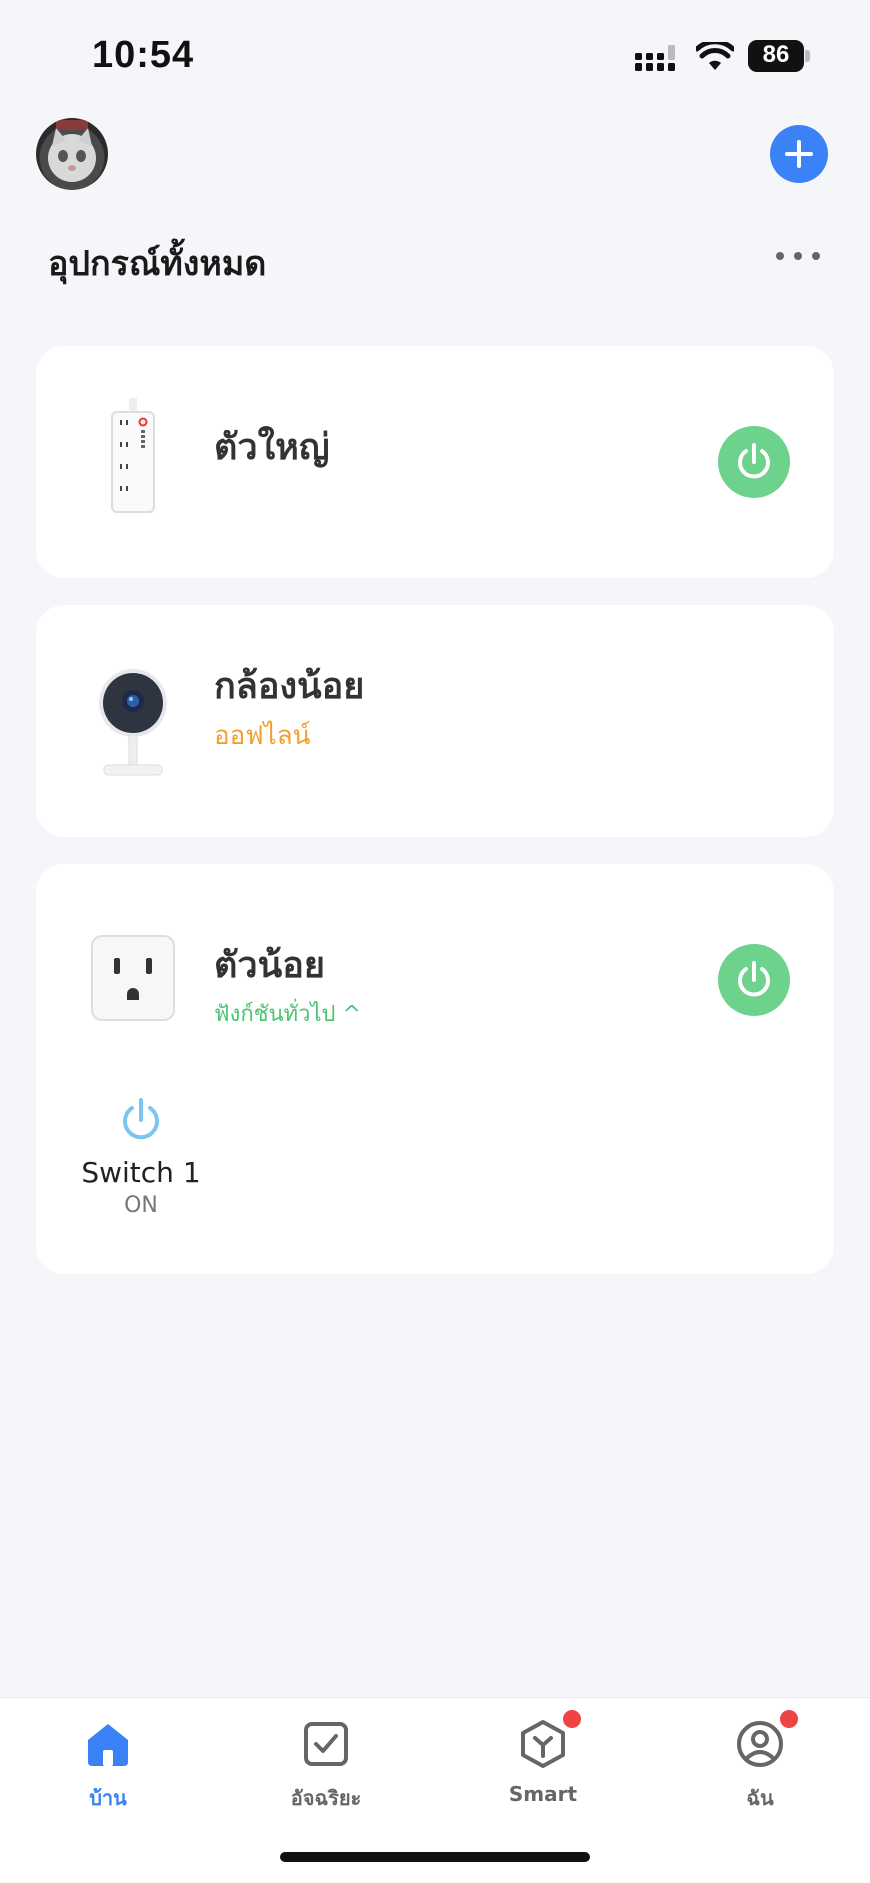  I want to click on switch-label: Switch 1, so click(141, 1172).